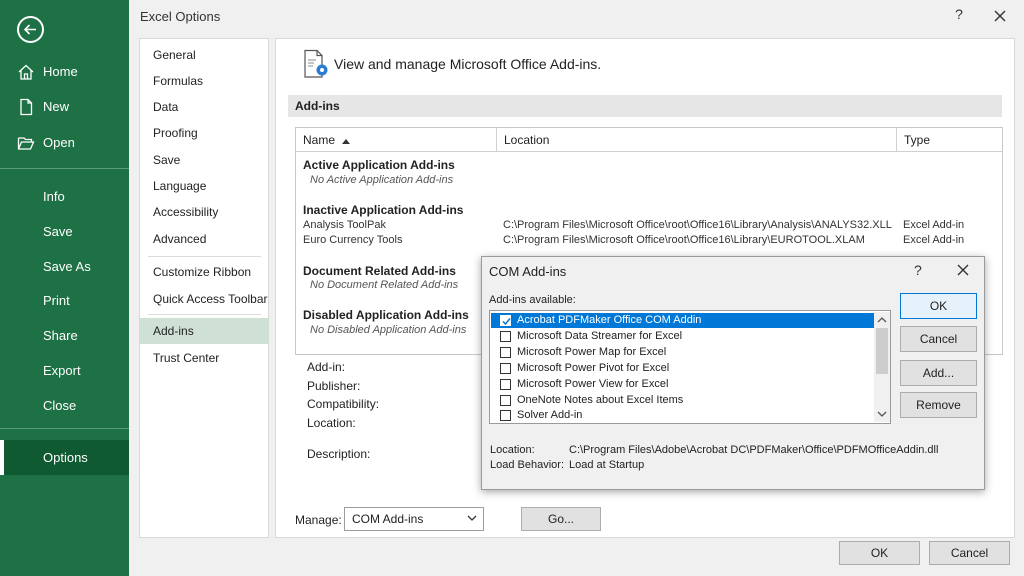 The image size is (1024, 576). I want to click on list-item-label: Microsoft Power View for Excel, so click(593, 384).